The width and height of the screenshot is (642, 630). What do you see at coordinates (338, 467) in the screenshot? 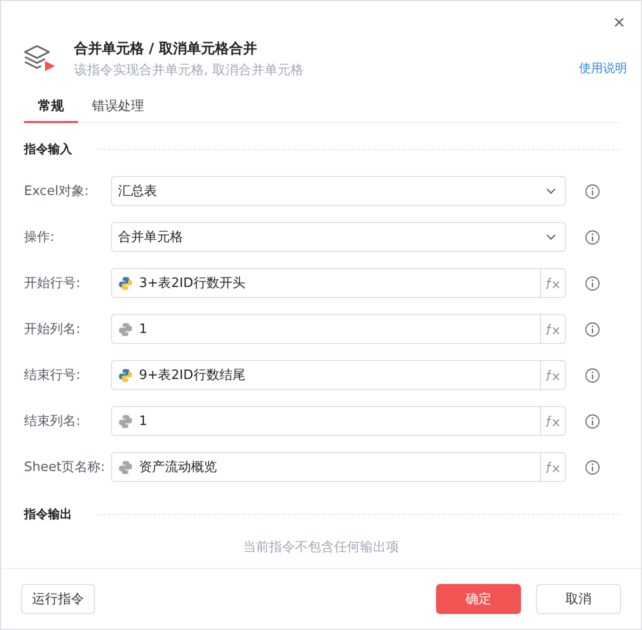
I see `expression-field: 资产流动概览` at bounding box center [338, 467].